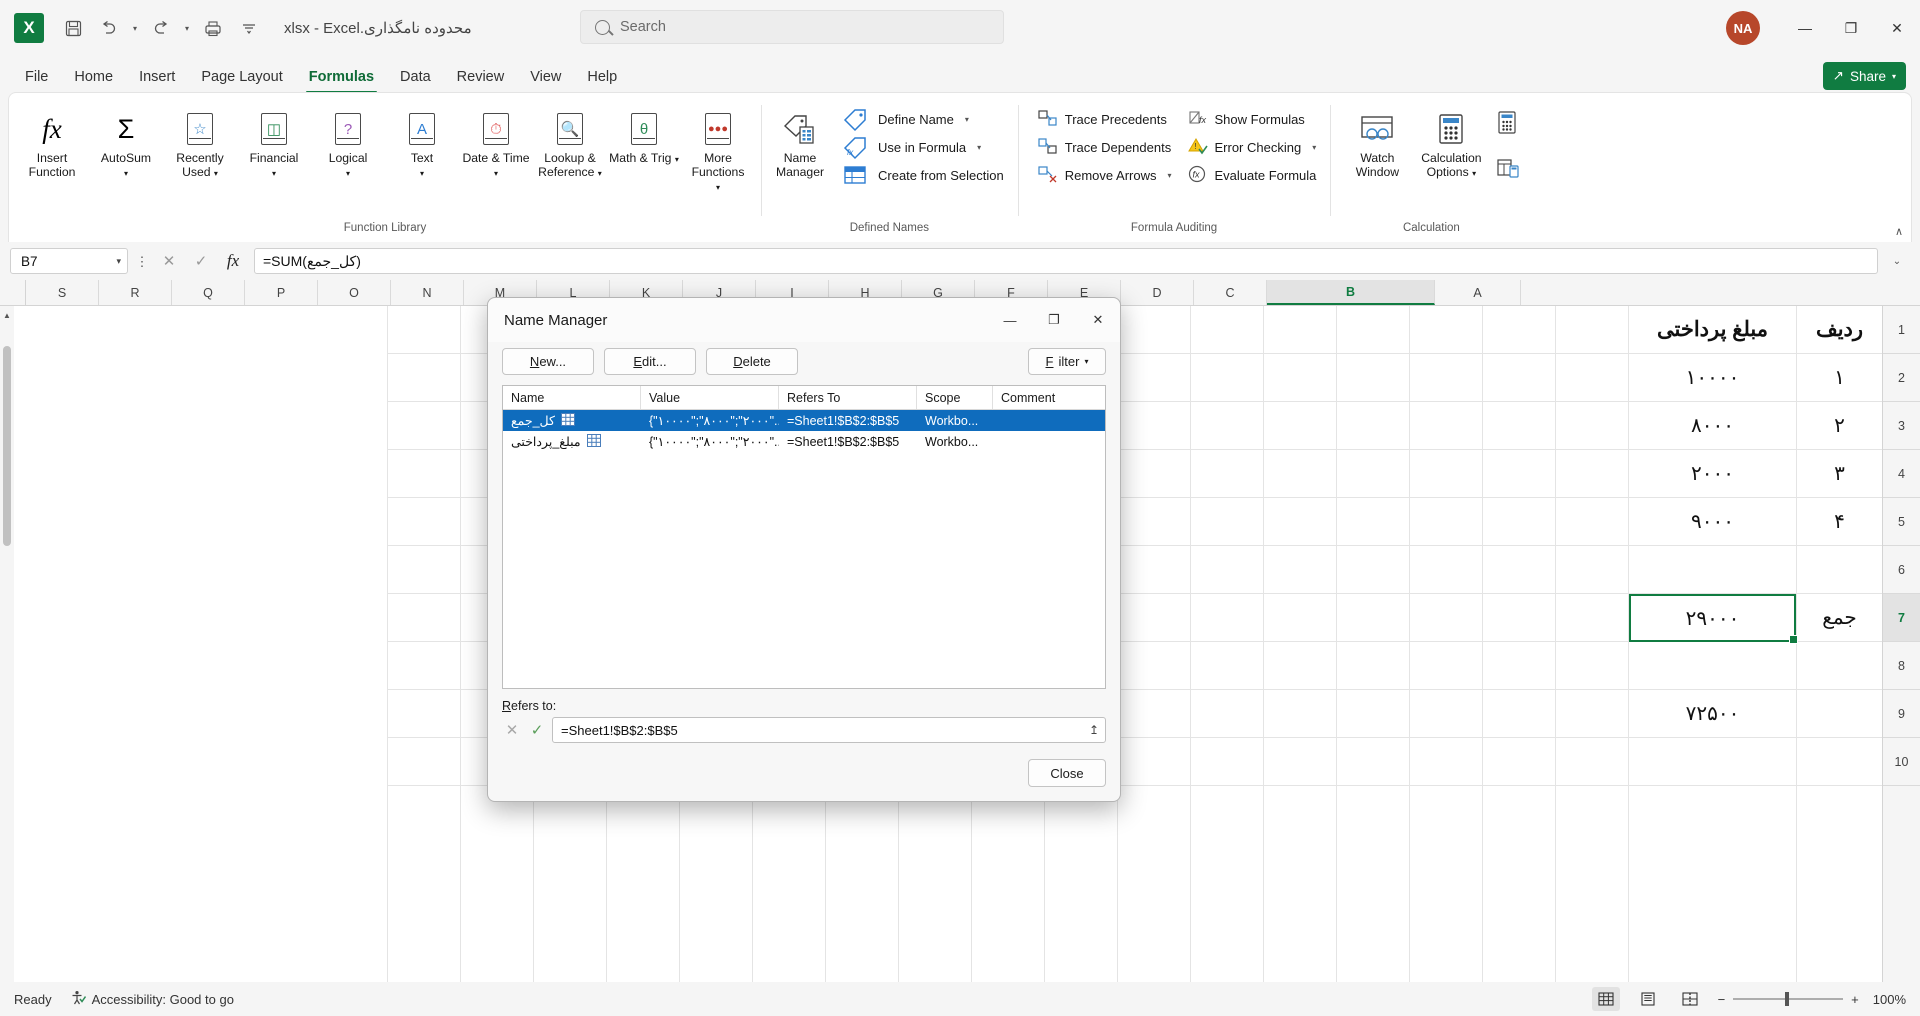 Image resolution: width=1920 pixels, height=1016 pixels. I want to click on cell-H8, so click(1227, 666).